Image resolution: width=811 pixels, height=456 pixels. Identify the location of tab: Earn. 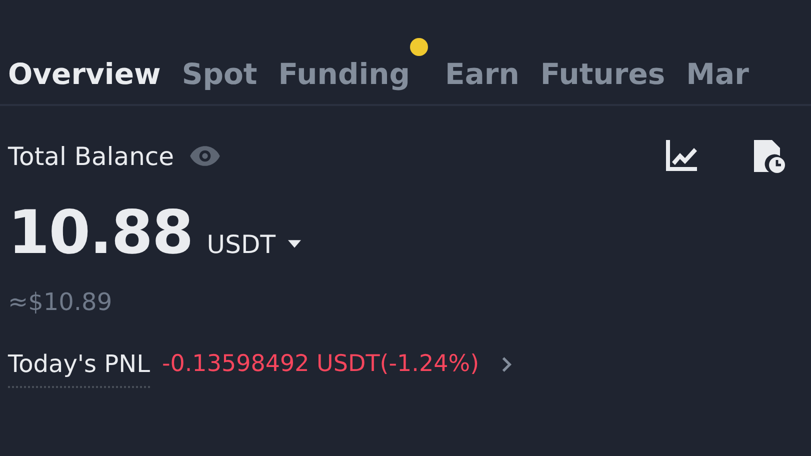
(482, 70).